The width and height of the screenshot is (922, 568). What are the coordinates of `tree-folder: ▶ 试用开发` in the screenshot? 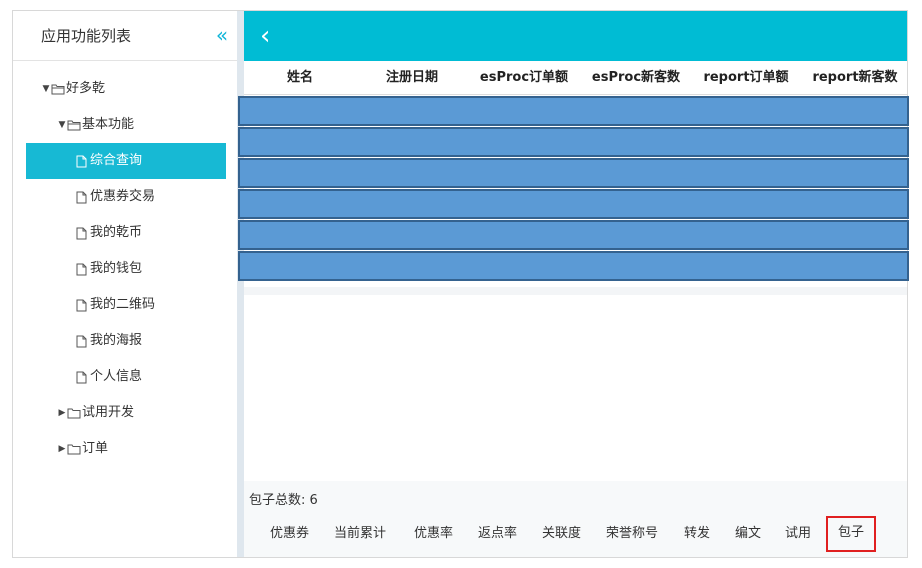 It's located at (125, 413).